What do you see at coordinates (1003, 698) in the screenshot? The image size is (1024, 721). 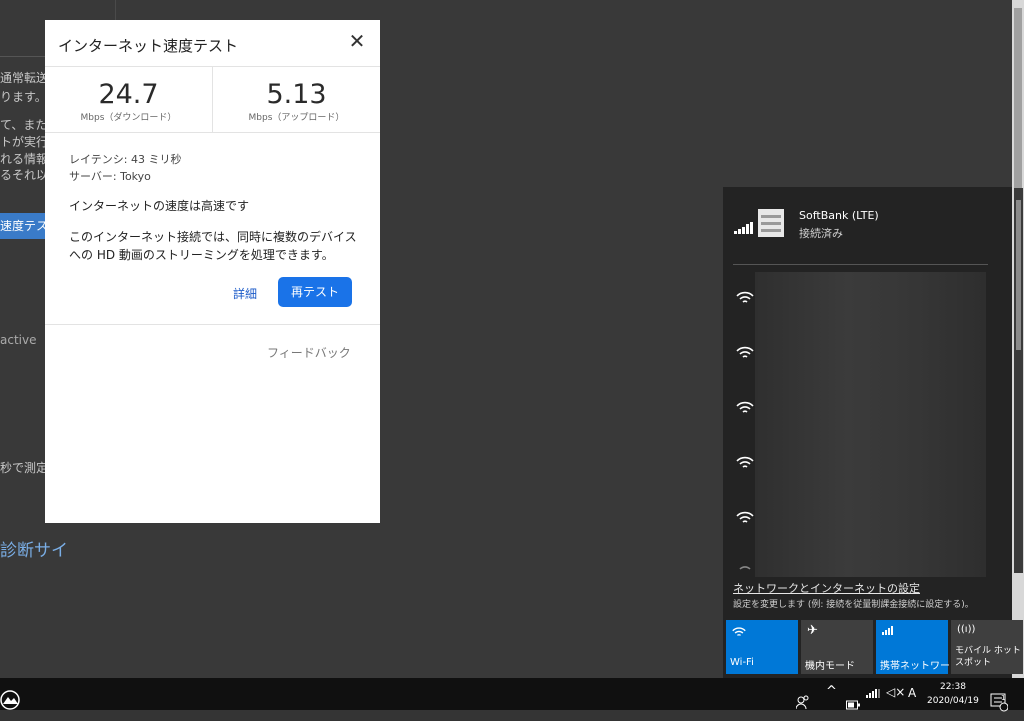 I see `notification-count: 1` at bounding box center [1003, 698].